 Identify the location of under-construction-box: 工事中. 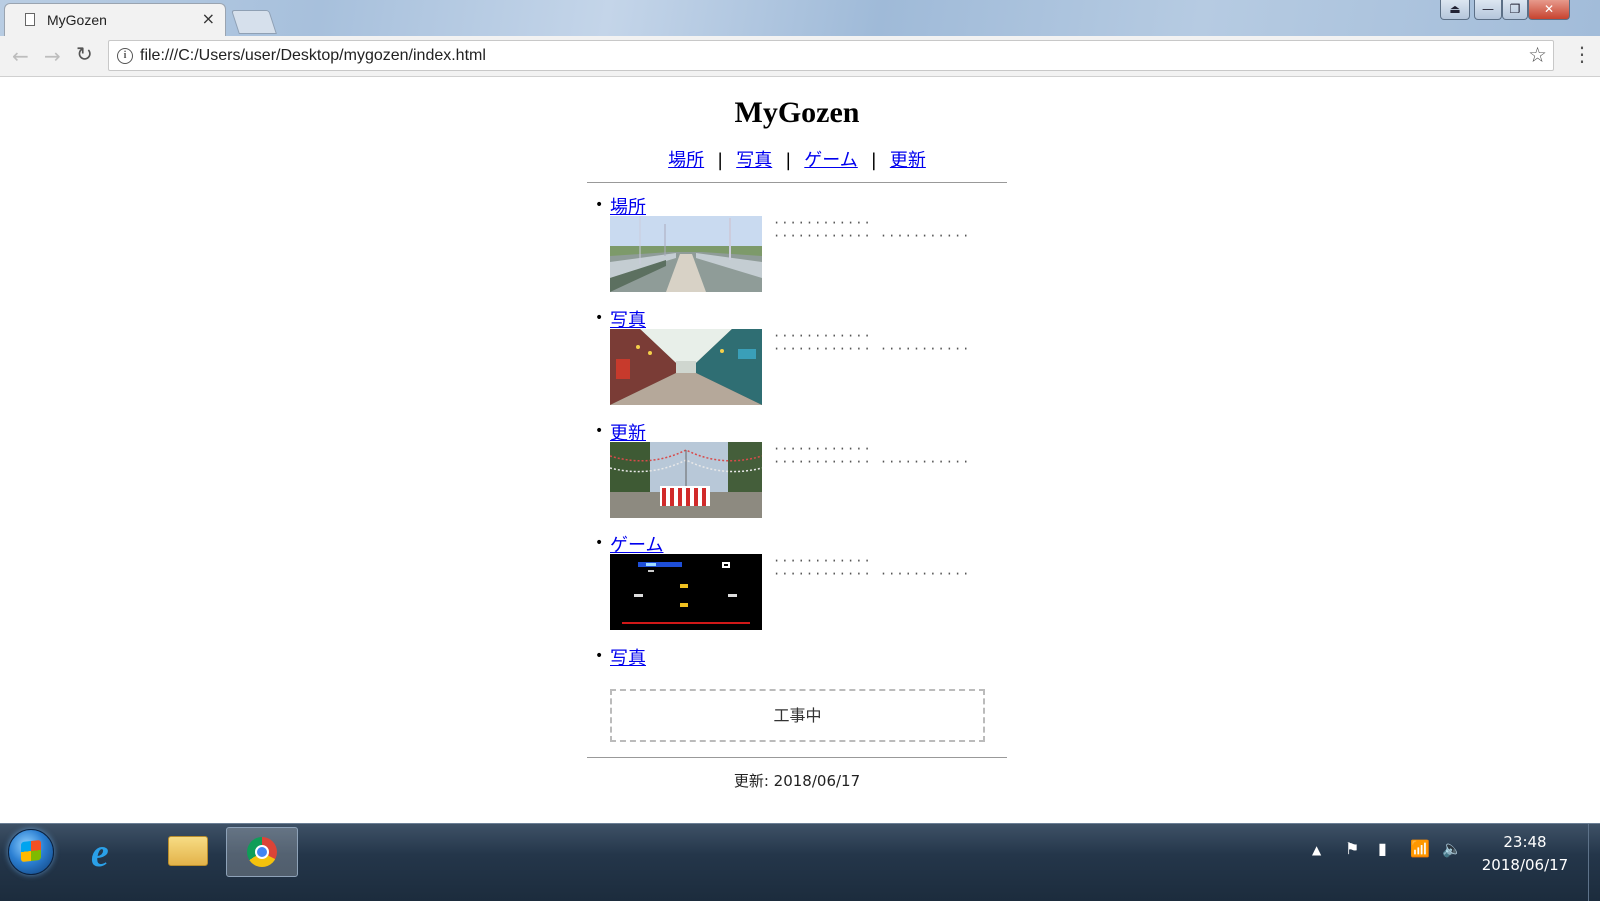
(797, 715).